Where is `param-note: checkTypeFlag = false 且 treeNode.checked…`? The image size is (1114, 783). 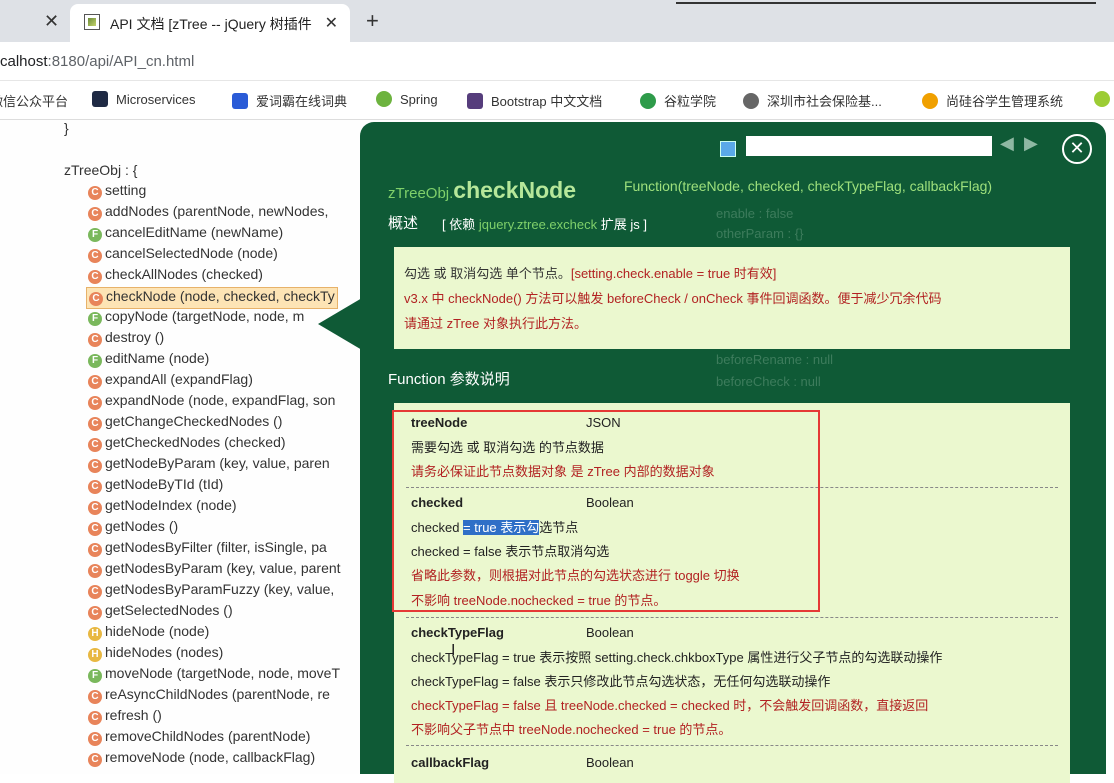
param-note: checkTypeFlag = false 且 treeNode.checked… is located at coordinates (670, 705).